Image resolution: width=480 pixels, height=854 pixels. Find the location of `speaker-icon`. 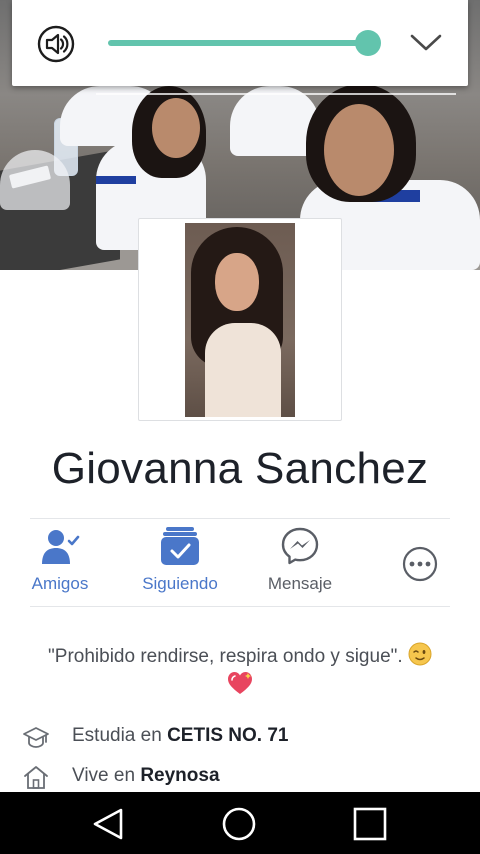

speaker-icon is located at coordinates (56, 44).